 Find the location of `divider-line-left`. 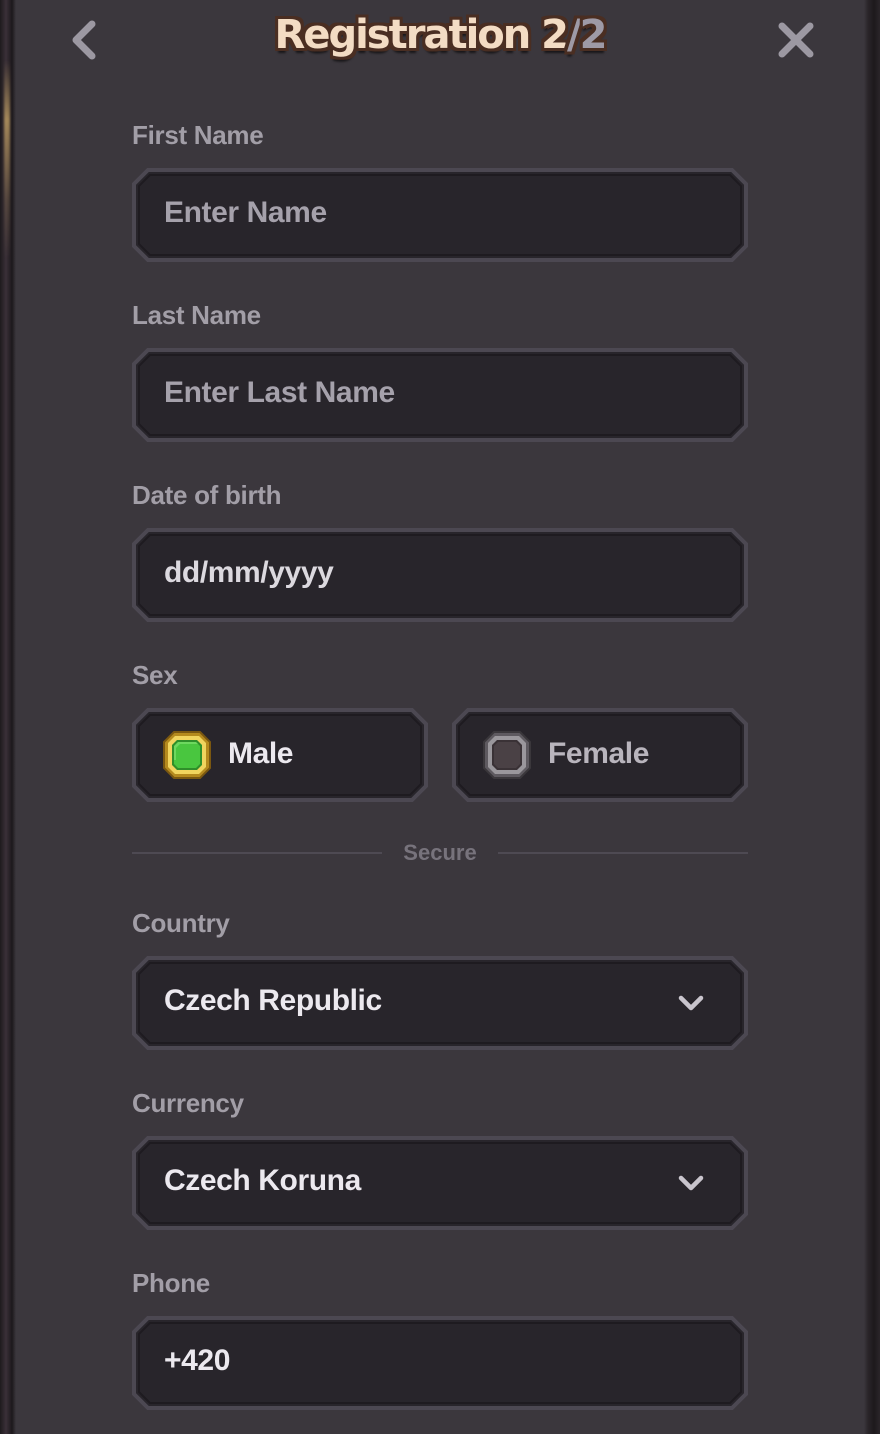

divider-line-left is located at coordinates (257, 853).